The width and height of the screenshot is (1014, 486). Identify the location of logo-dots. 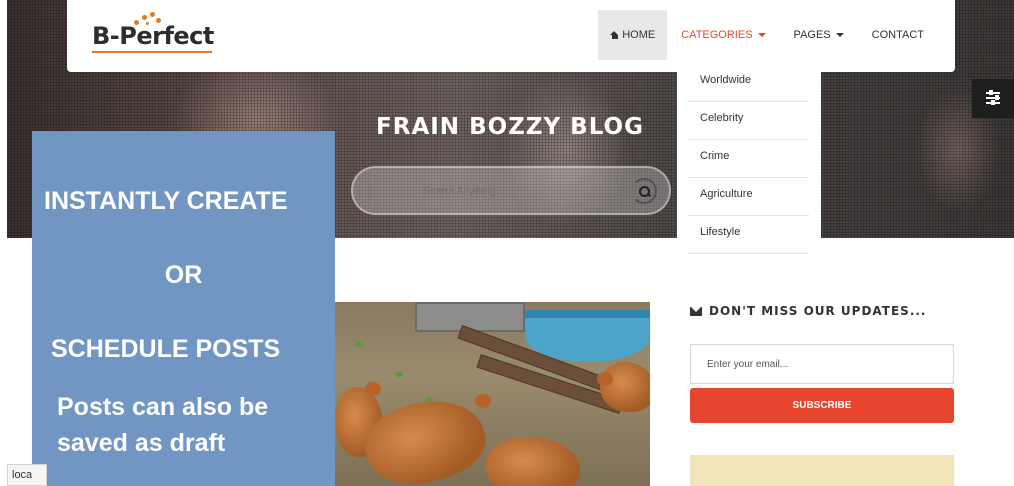
(140, 19).